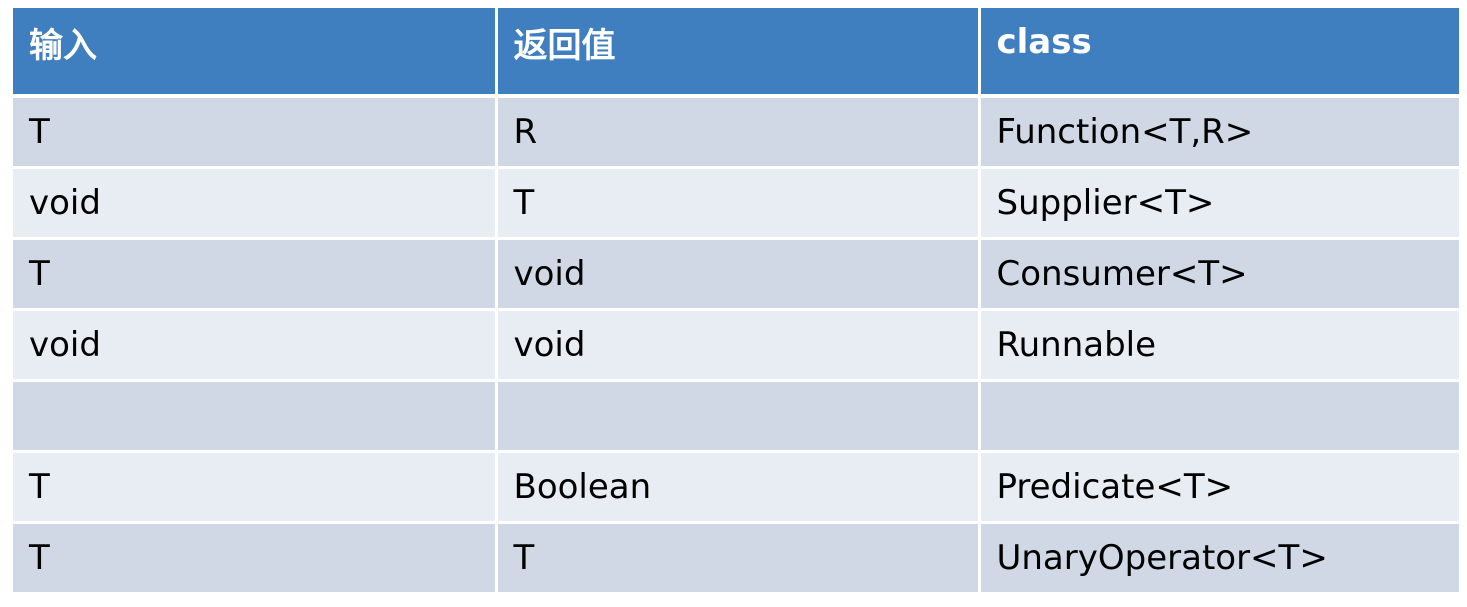 The height and width of the screenshot is (607, 1467). What do you see at coordinates (1219, 487) in the screenshot?
I see `cell-class: Predicate<T>` at bounding box center [1219, 487].